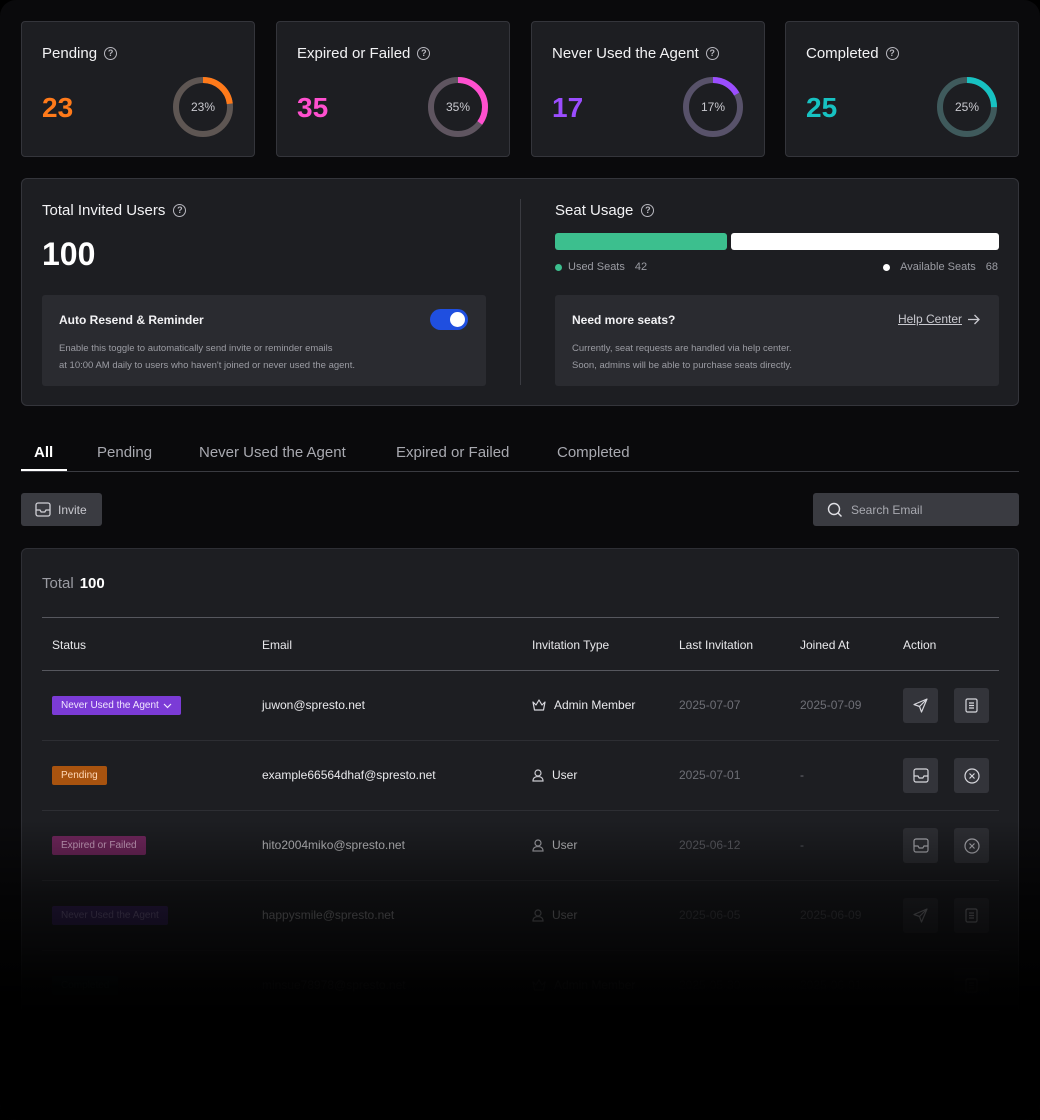  I want to click on header-joined-at: Joined At, so click(825, 645).